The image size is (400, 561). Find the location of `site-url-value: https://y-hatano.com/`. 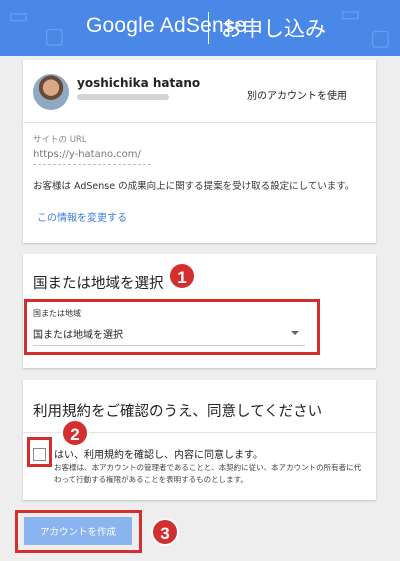

site-url-value: https://y-hatano.com/ is located at coordinates (87, 154).